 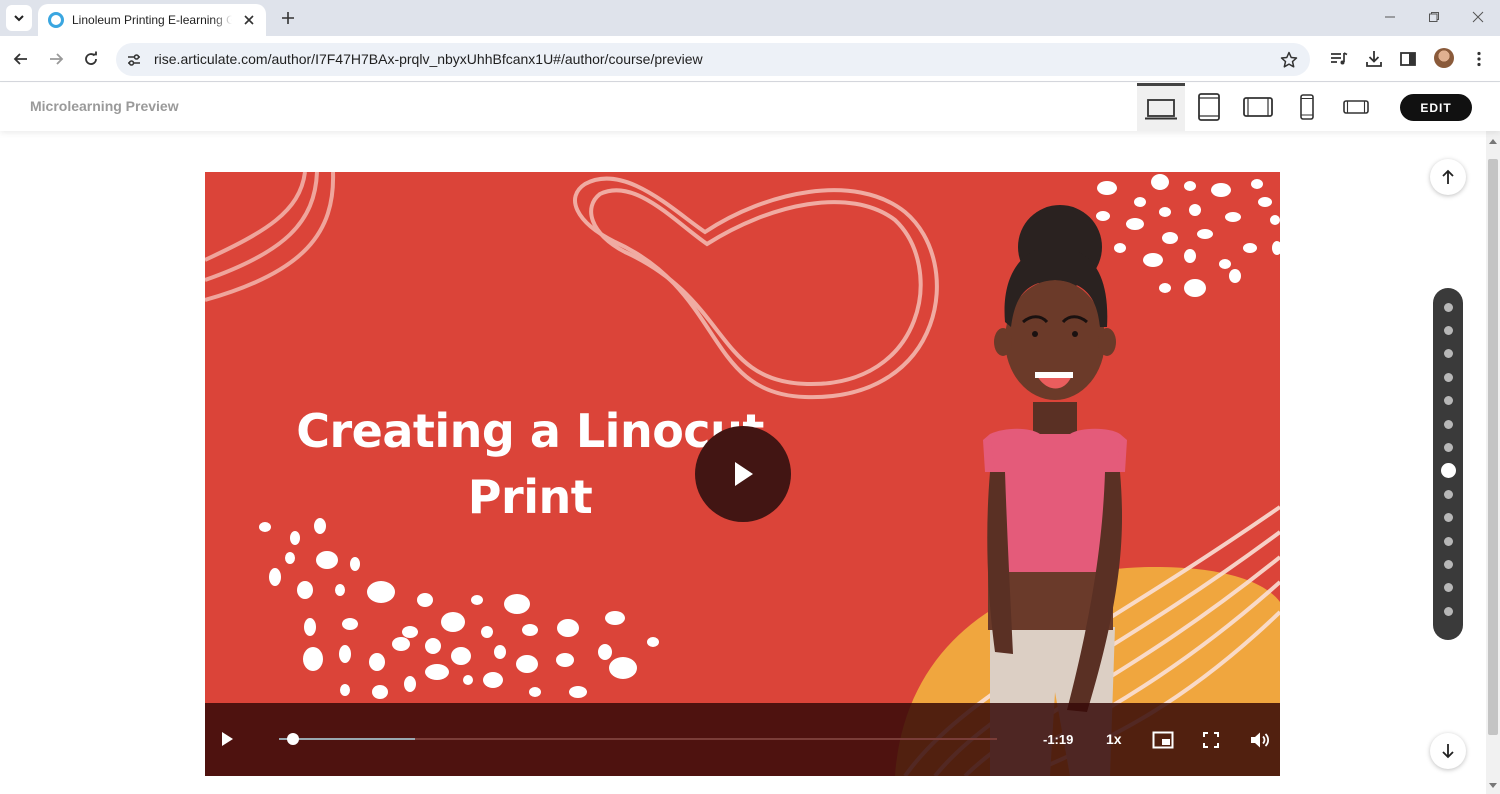 I want to click on arrow-left-icon, so click(x=20, y=59).